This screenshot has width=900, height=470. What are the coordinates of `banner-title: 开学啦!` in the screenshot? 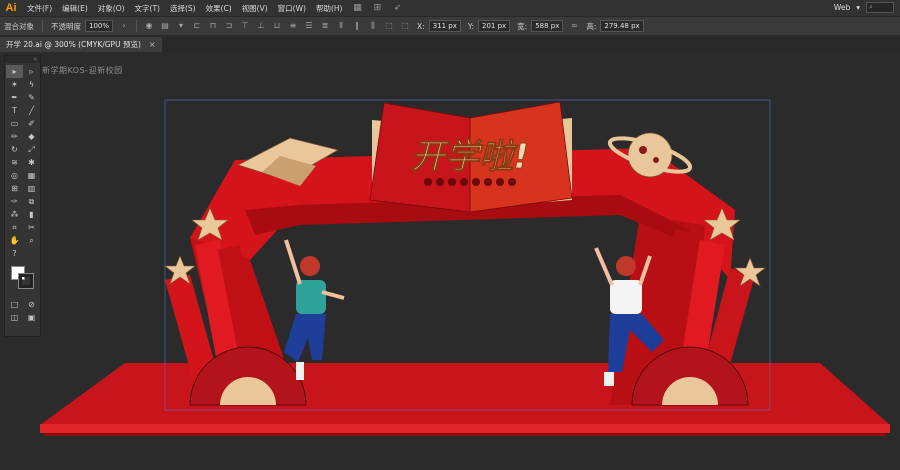 It's located at (470, 157).